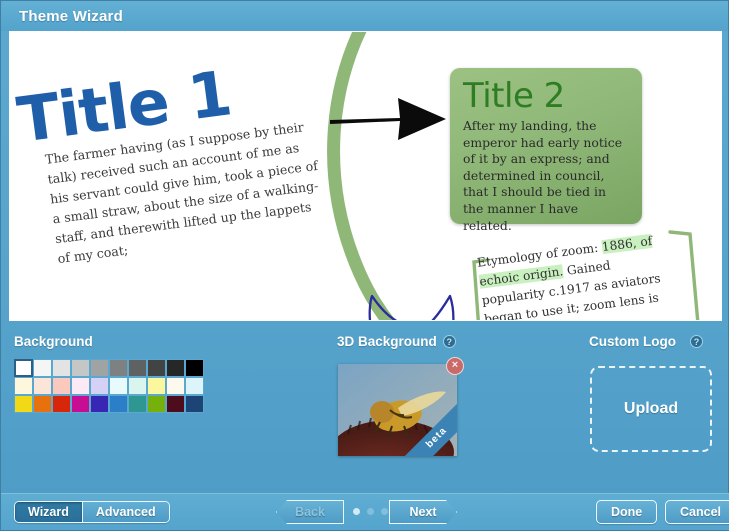  What do you see at coordinates (71, 16) in the screenshot?
I see `window-title: Theme Wizard` at bounding box center [71, 16].